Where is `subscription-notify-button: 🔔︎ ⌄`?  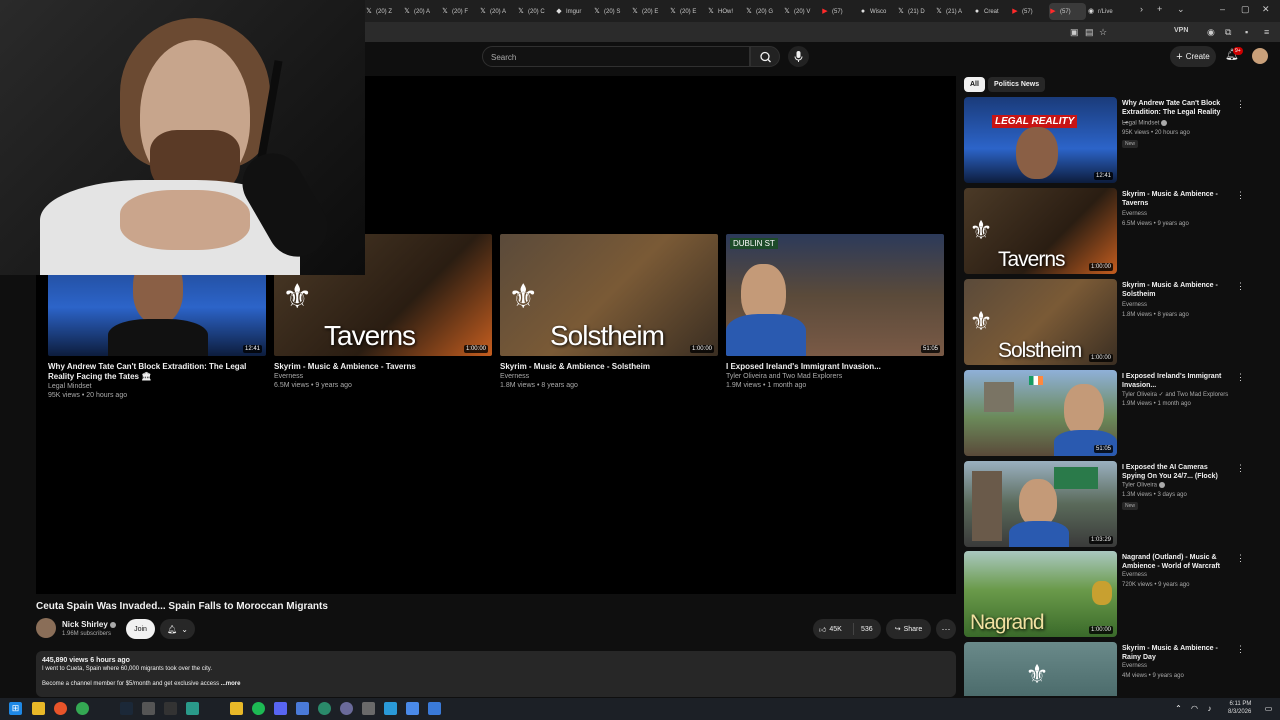 subscription-notify-button: 🔔︎ ⌄ is located at coordinates (177, 629).